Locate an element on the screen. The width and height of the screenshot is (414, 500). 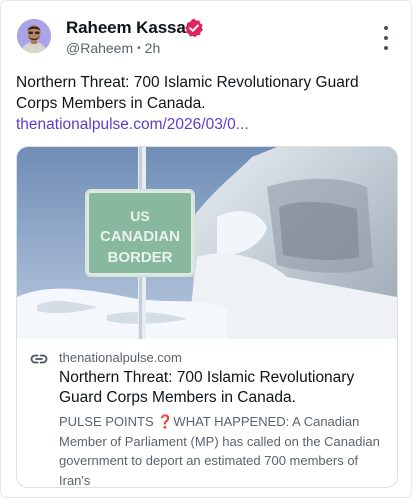
more-vertical-icon is located at coordinates (386, 38).